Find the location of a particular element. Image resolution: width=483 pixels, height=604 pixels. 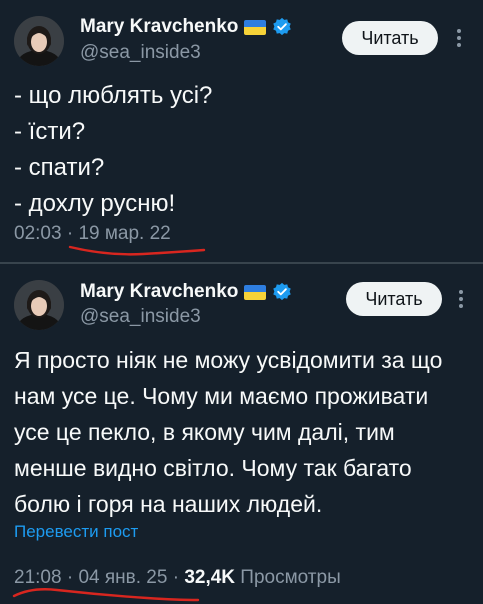

tweet-text-line: - їсти? is located at coordinates (50, 131).